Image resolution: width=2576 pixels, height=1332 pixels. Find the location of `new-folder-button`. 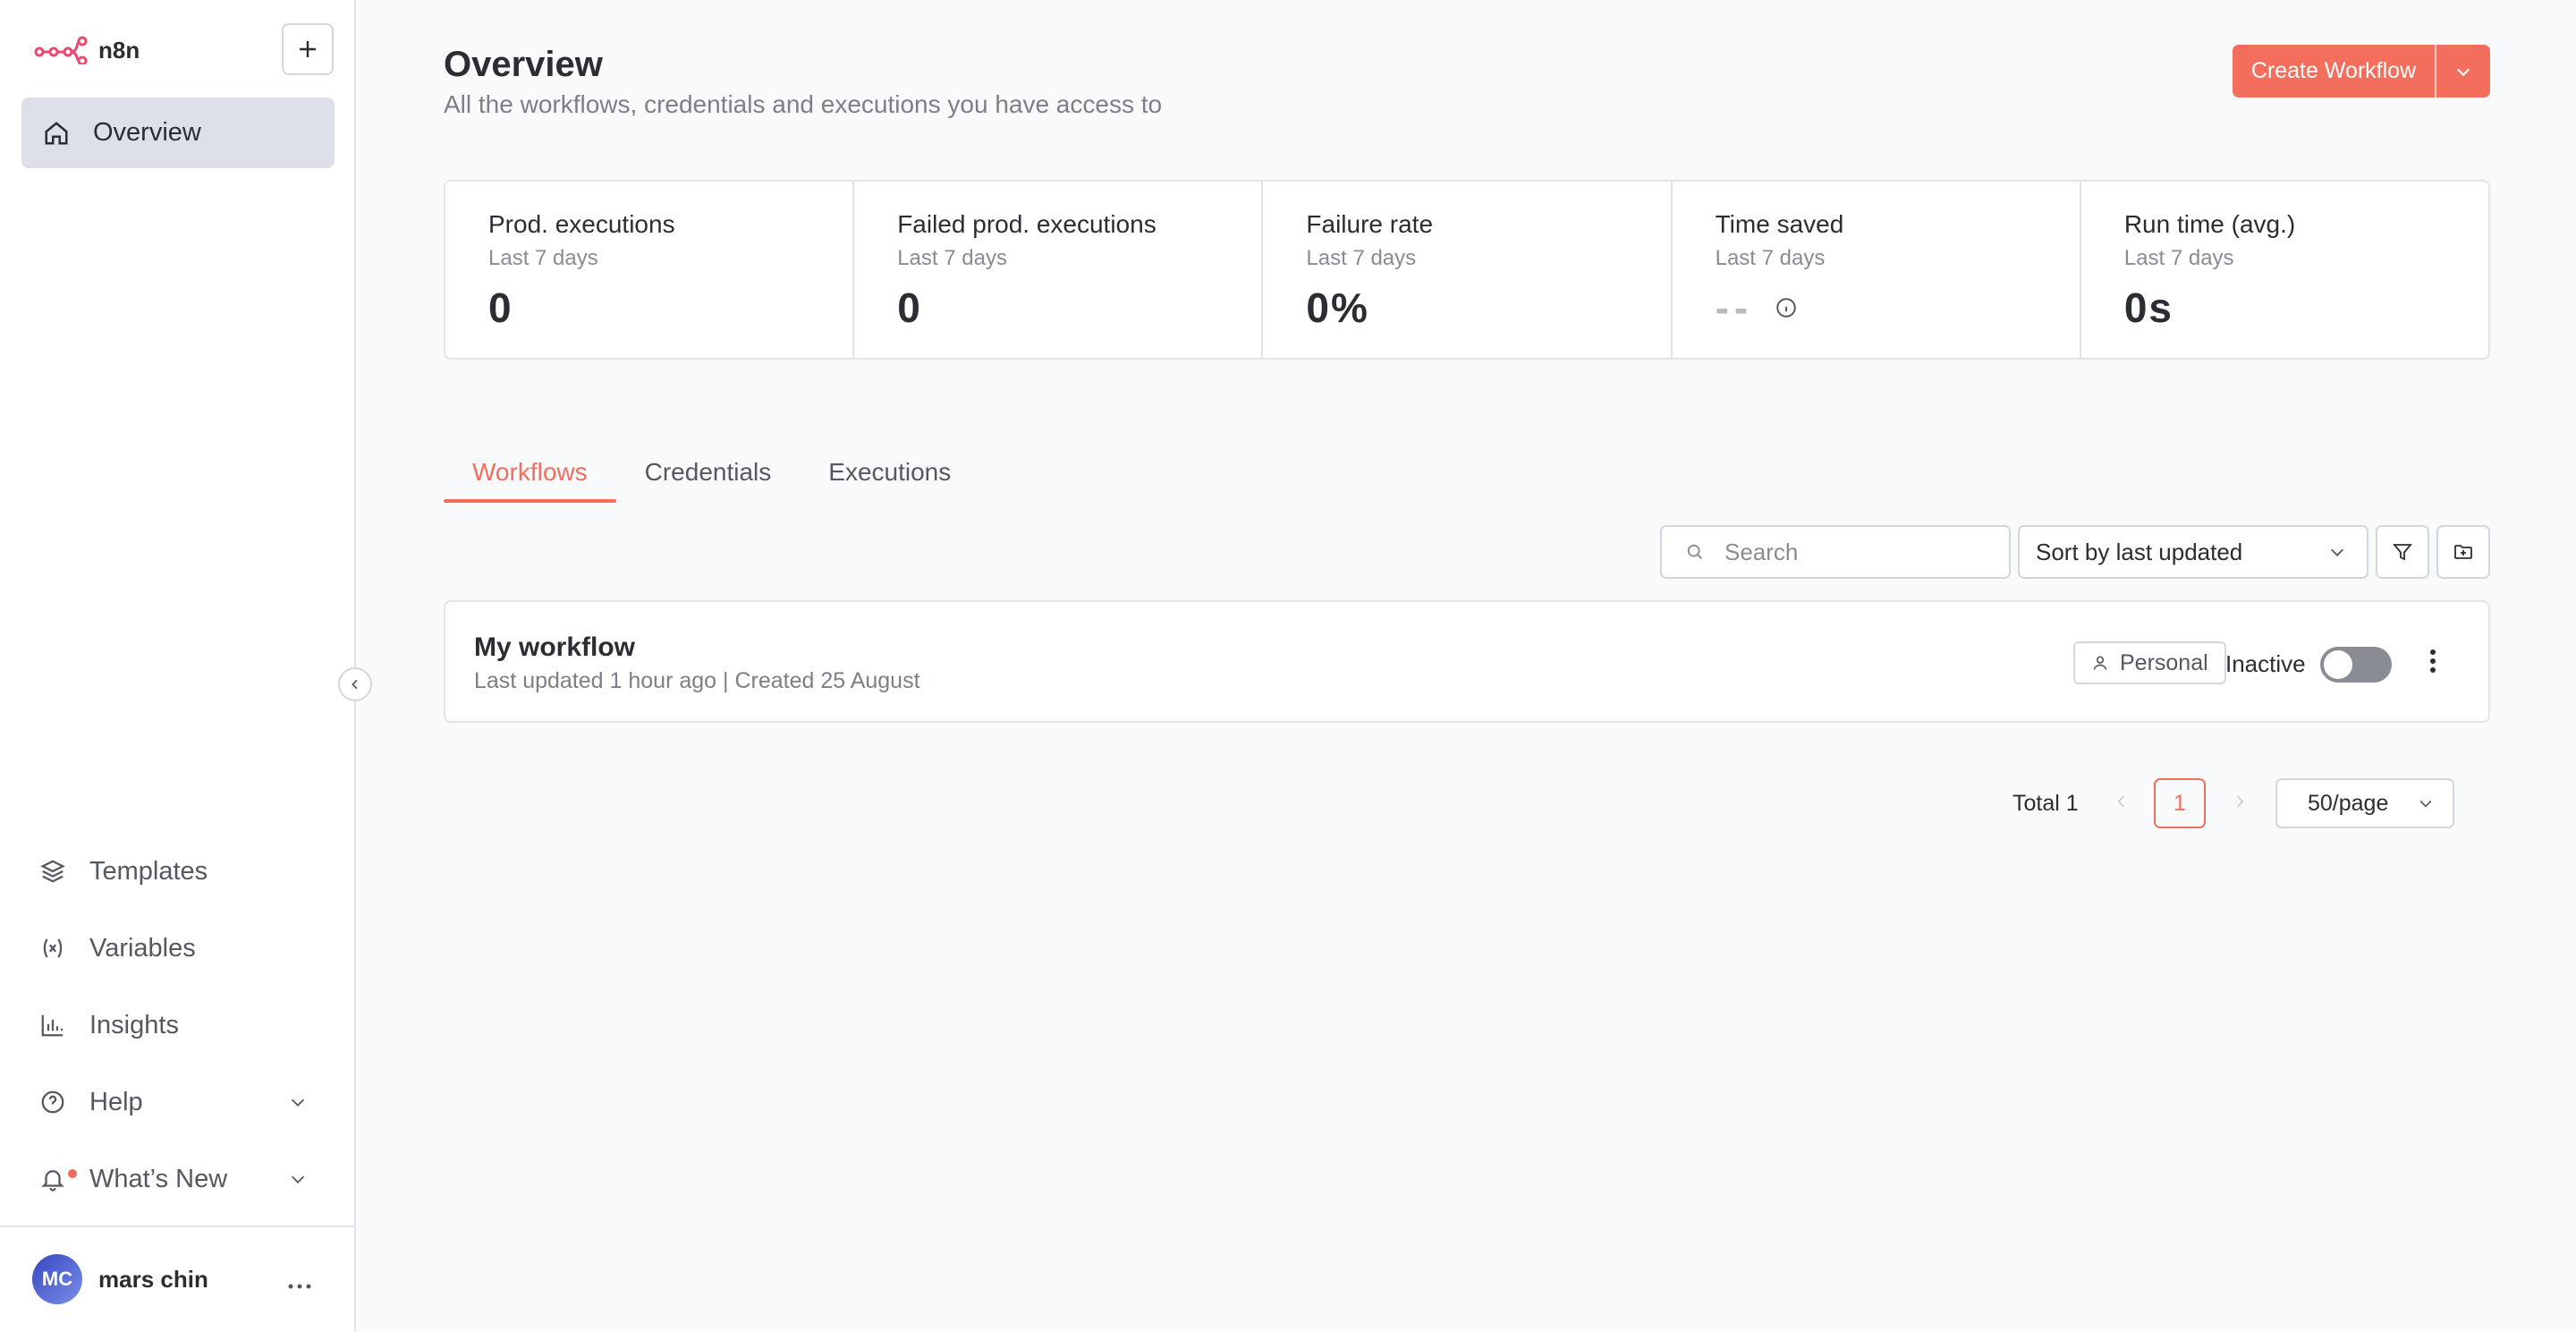

new-folder-button is located at coordinates (2463, 552).